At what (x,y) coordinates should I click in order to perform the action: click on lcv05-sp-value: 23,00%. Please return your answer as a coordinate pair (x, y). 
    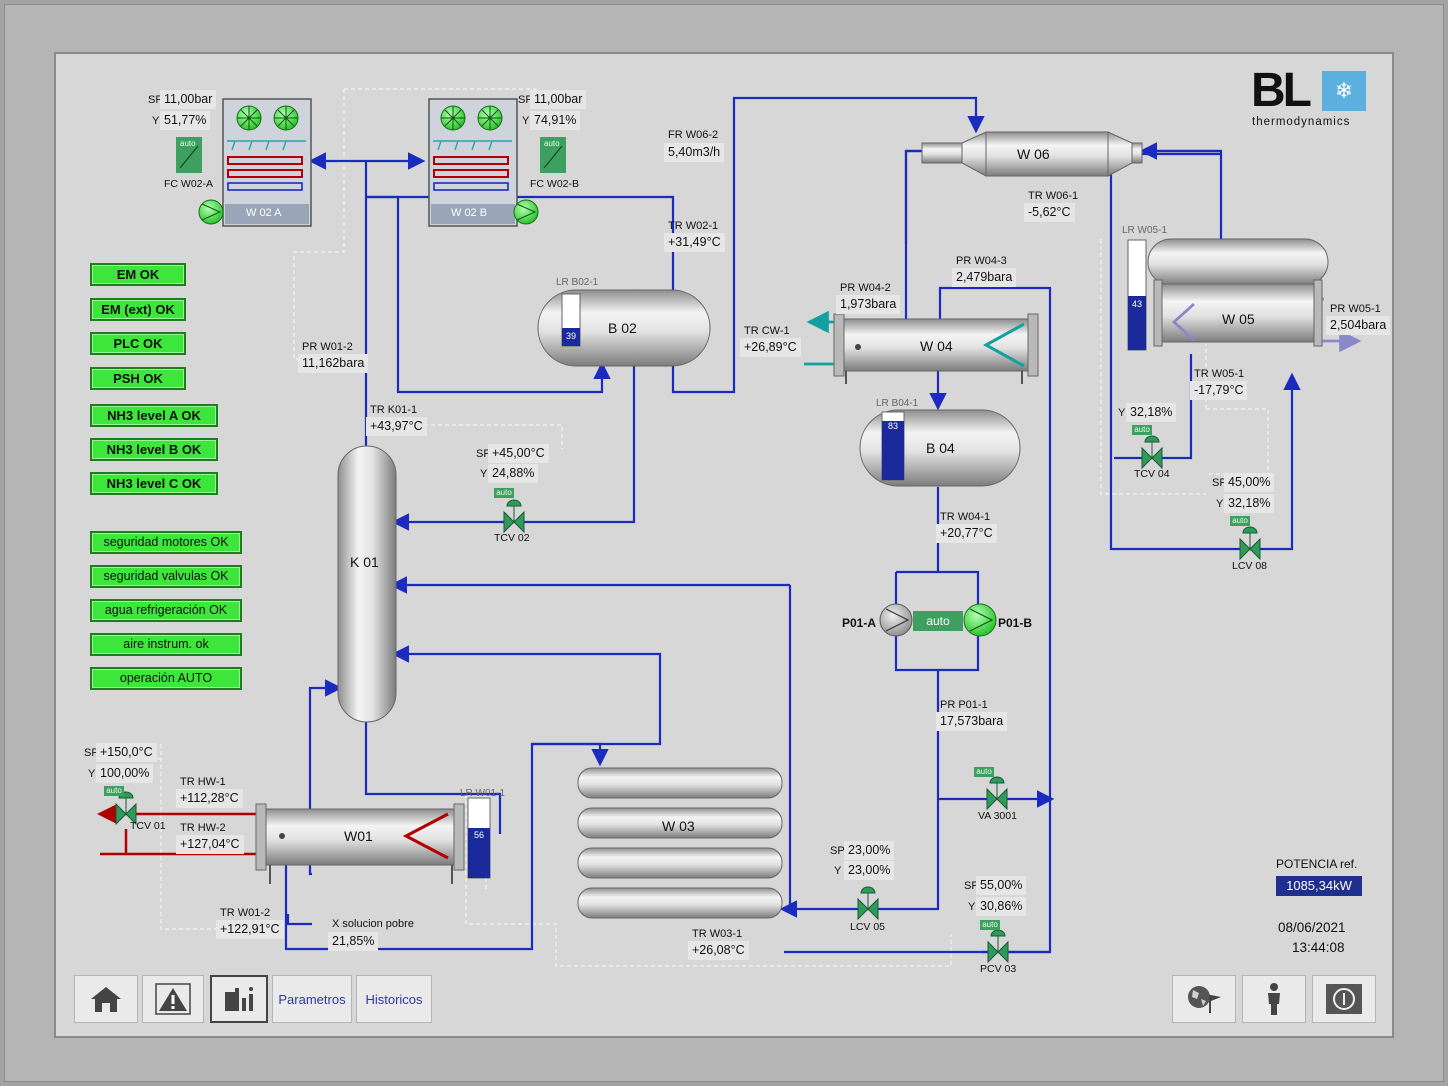
    Looking at the image, I should click on (869, 850).